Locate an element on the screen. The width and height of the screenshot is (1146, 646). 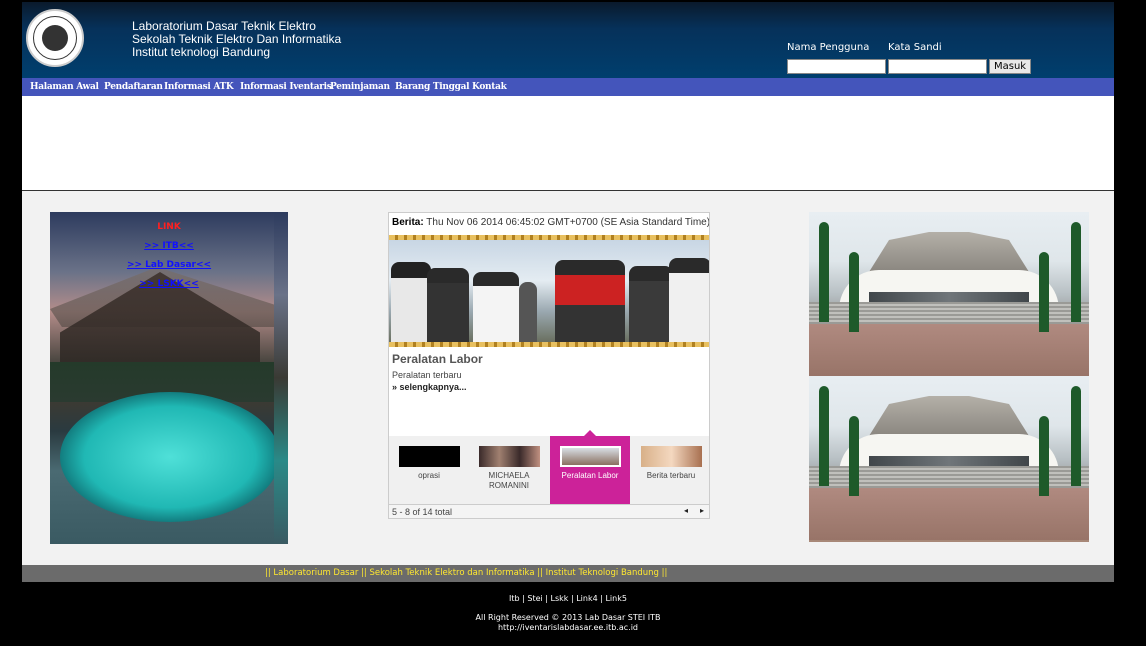
footer-quick-links: Itb | Stei | Lskk | Link4 | Link5 is located at coordinates (568, 598).